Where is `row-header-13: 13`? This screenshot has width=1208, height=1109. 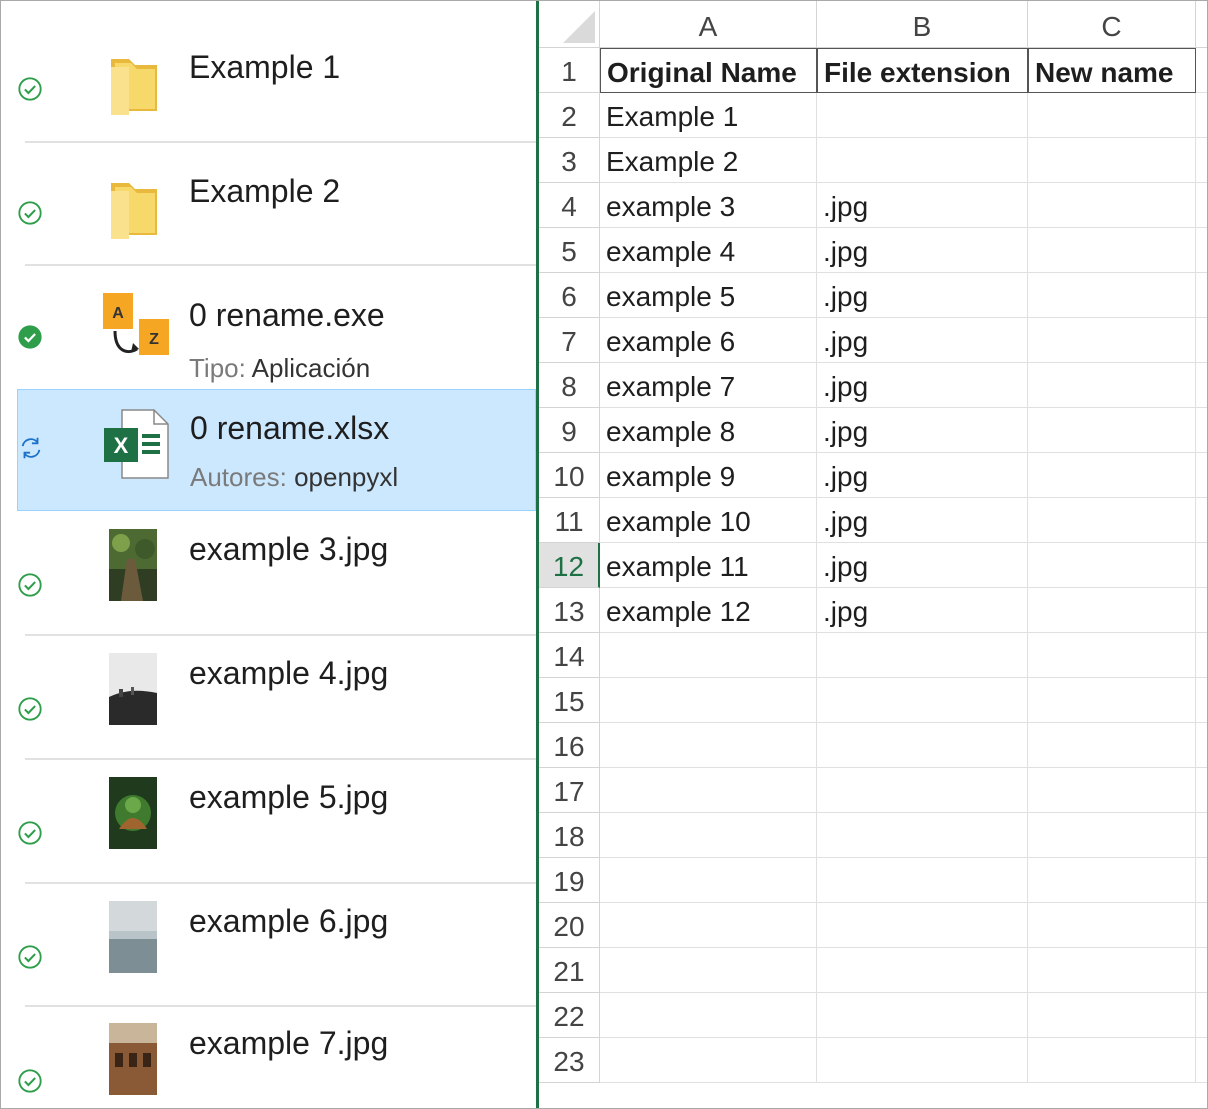
row-header-13: 13 is located at coordinates (569, 610).